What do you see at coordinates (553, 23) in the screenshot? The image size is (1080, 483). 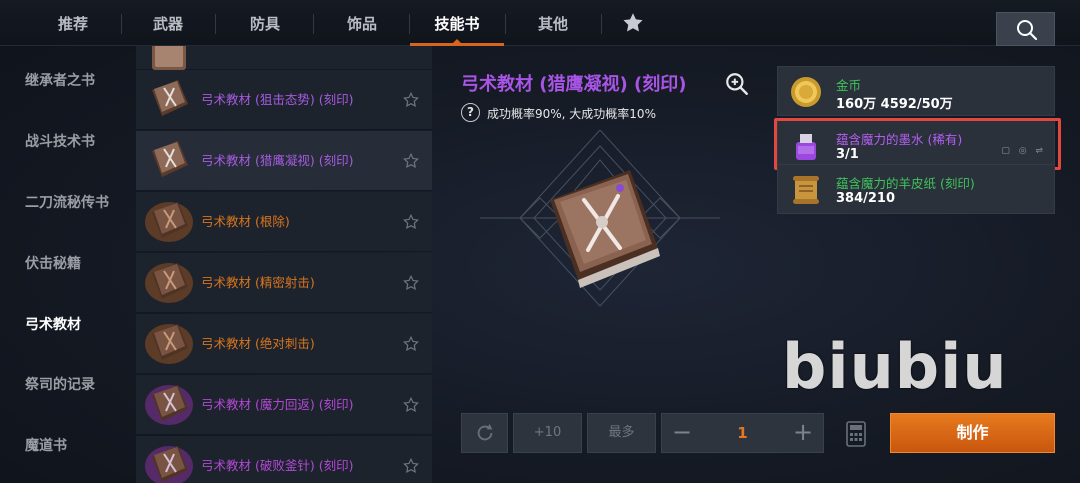 I see `tab-others: 其他` at bounding box center [553, 23].